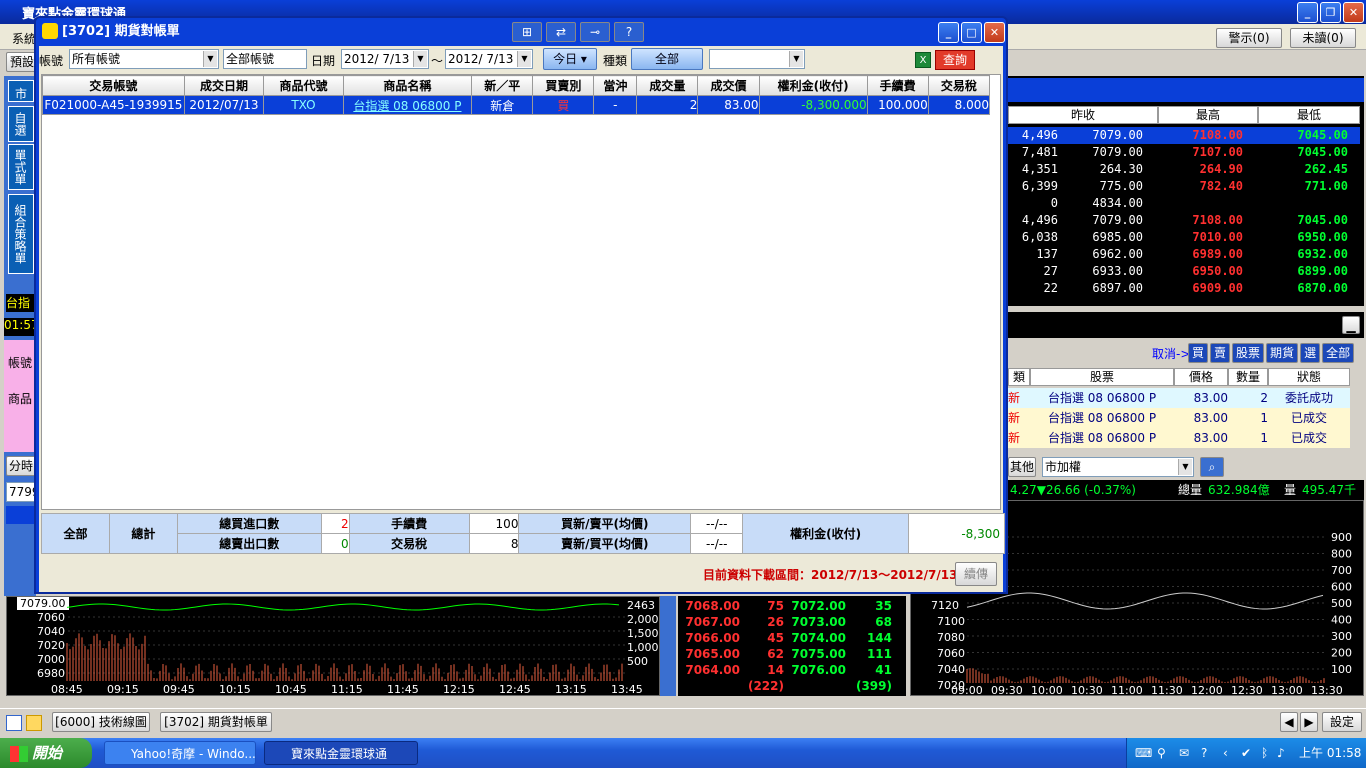 The width and height of the screenshot is (1366, 768). Describe the element at coordinates (265, 59) in the screenshot. I see `account-field: 全部帳號` at that location.